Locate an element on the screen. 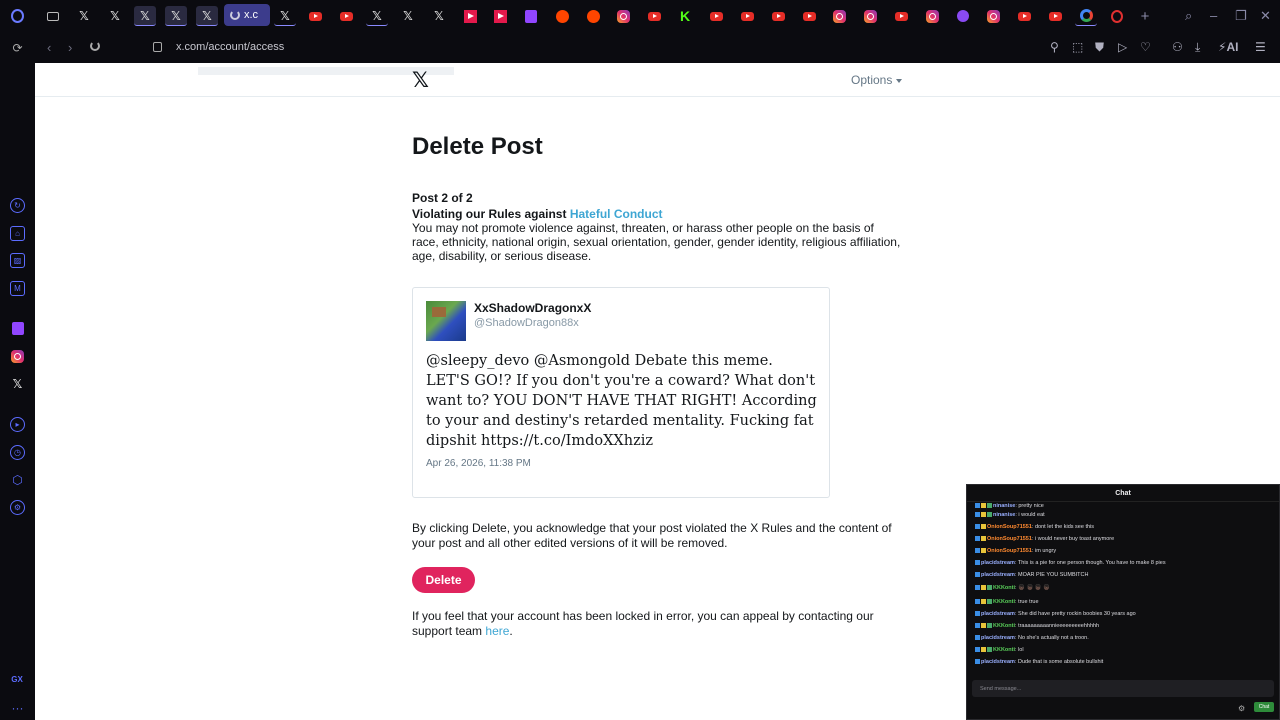 The image size is (1280, 720). support-here-link: here is located at coordinates (497, 631).